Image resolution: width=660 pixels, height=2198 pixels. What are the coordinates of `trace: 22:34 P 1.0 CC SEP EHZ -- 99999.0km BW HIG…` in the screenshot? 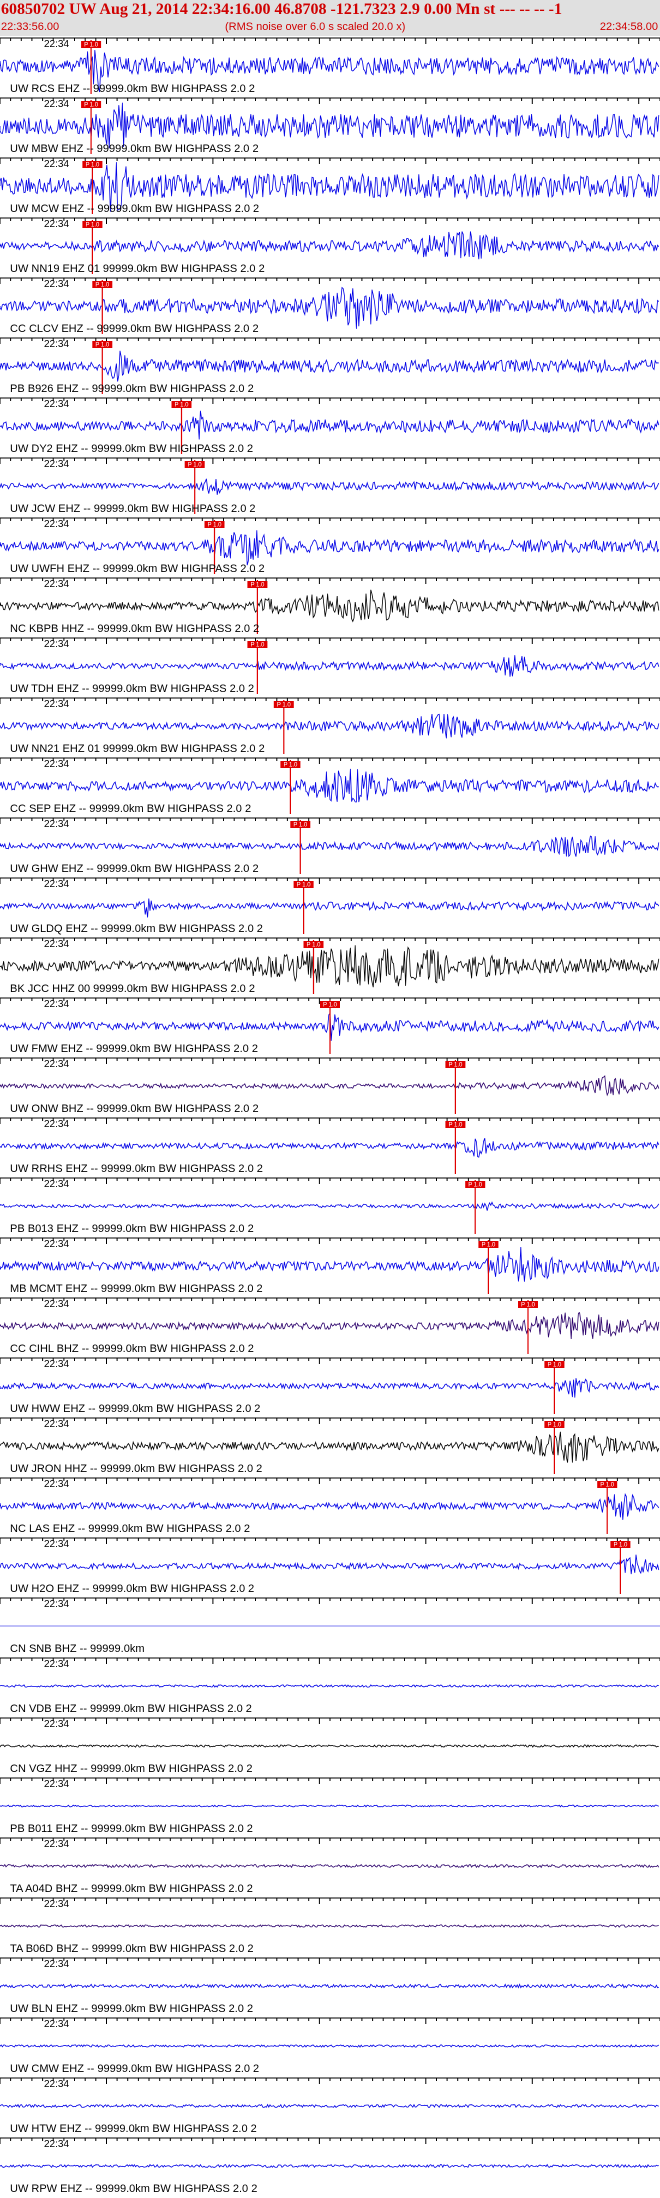 It's located at (330, 786).